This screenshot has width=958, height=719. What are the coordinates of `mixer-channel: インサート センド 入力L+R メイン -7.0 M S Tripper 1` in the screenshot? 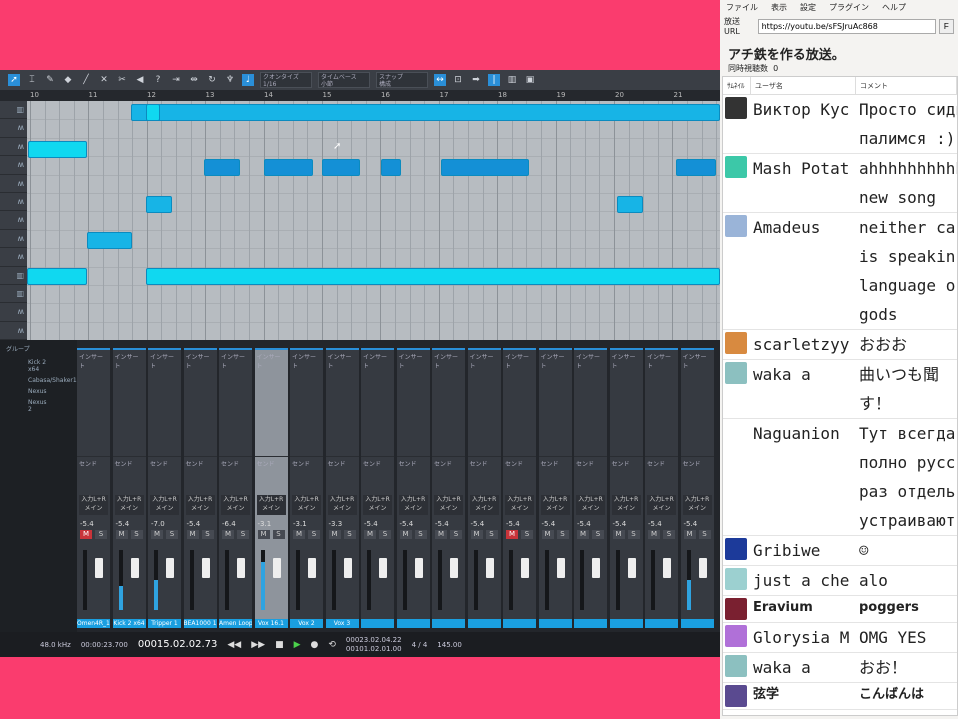 It's located at (164, 488).